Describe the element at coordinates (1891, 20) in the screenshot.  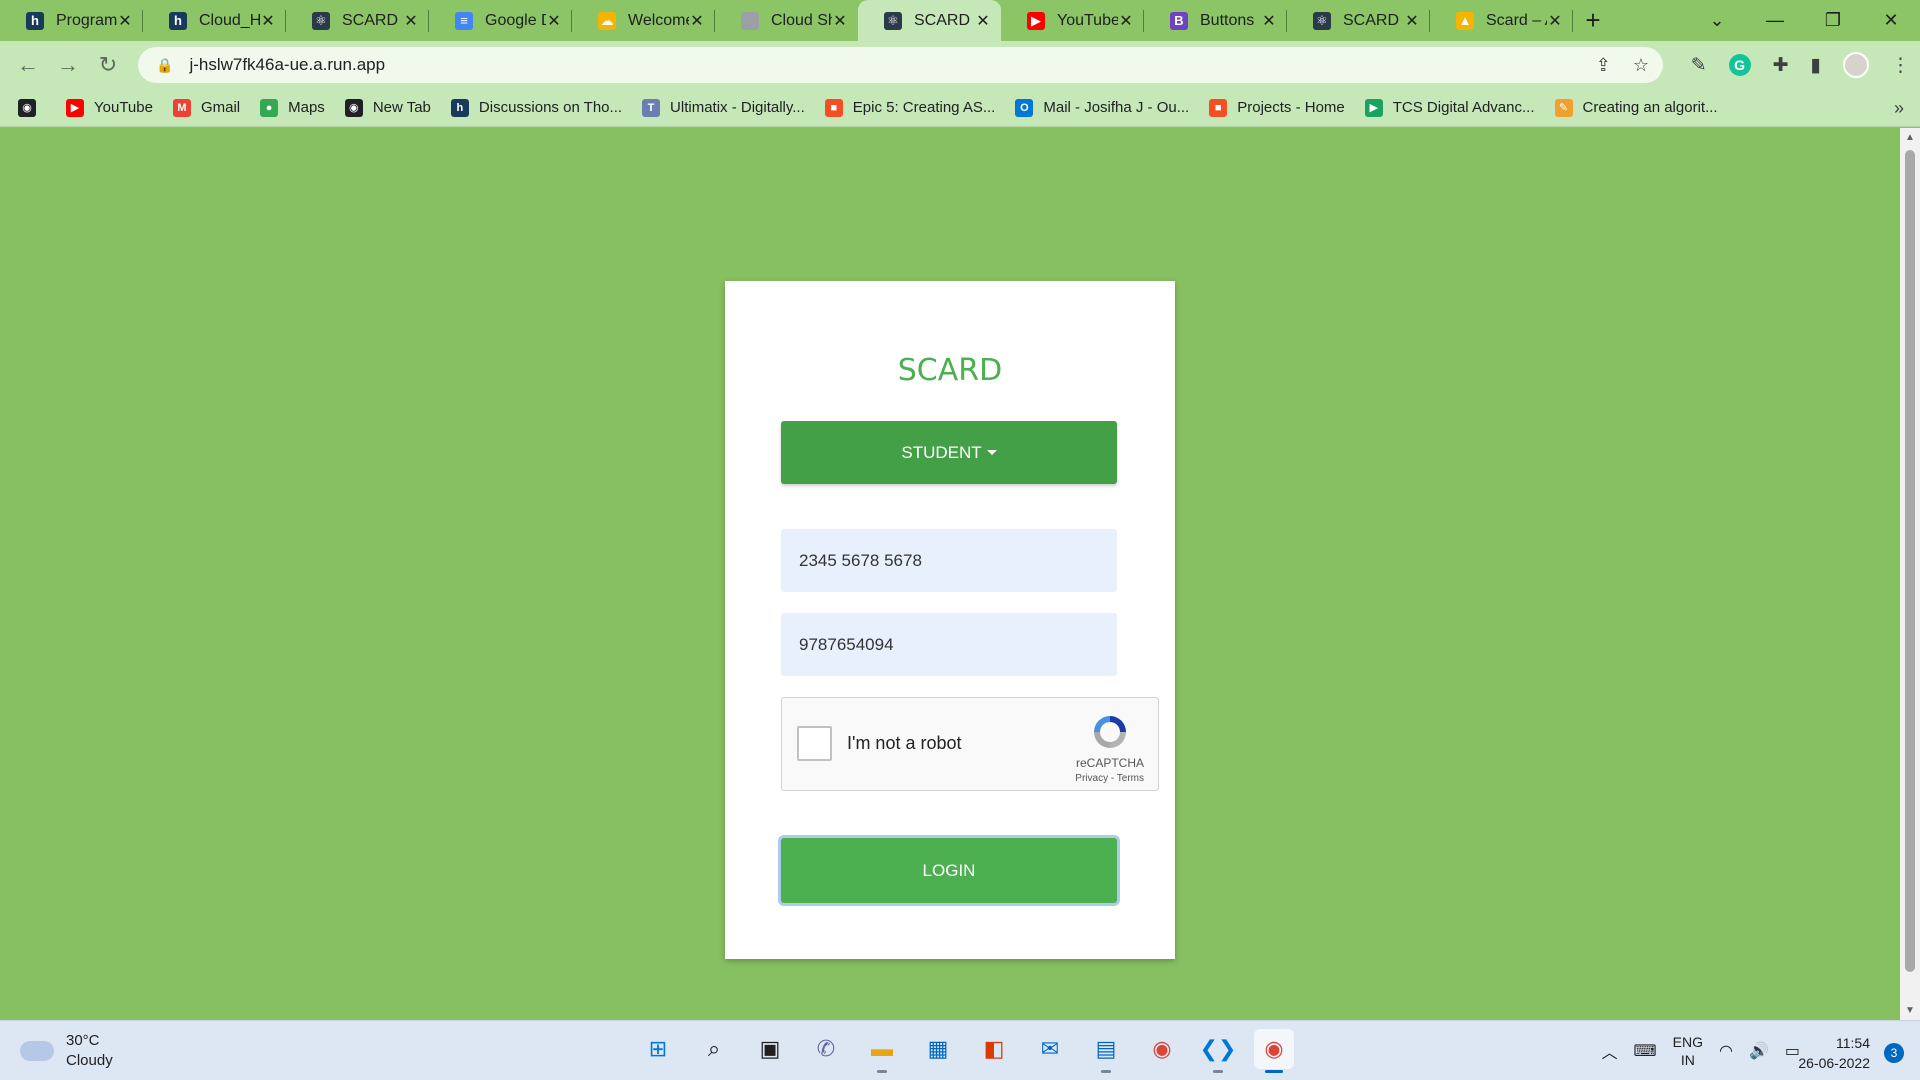
I see `close-window-button: ✕` at that location.